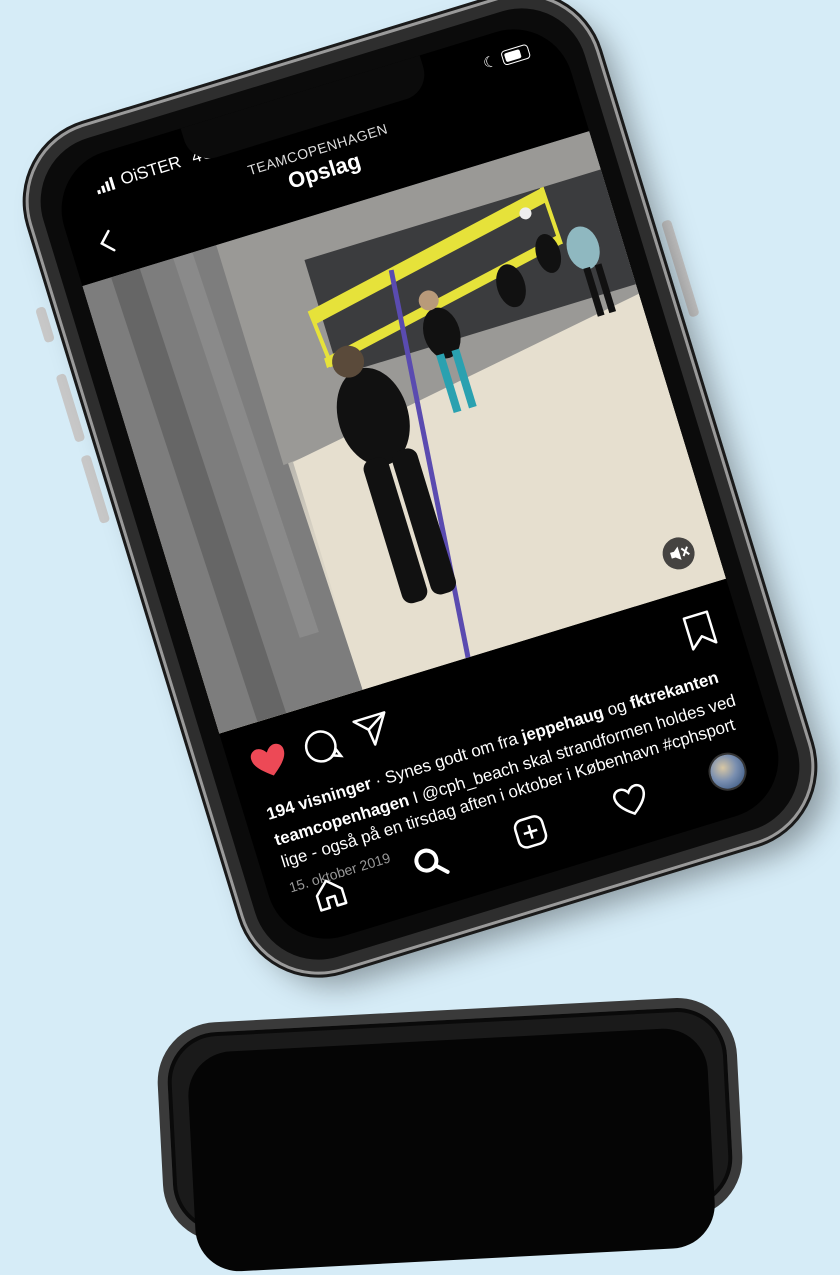 This screenshot has height=1275, width=840. Describe the element at coordinates (329, 892) in the screenshot. I see `home-icon` at that location.